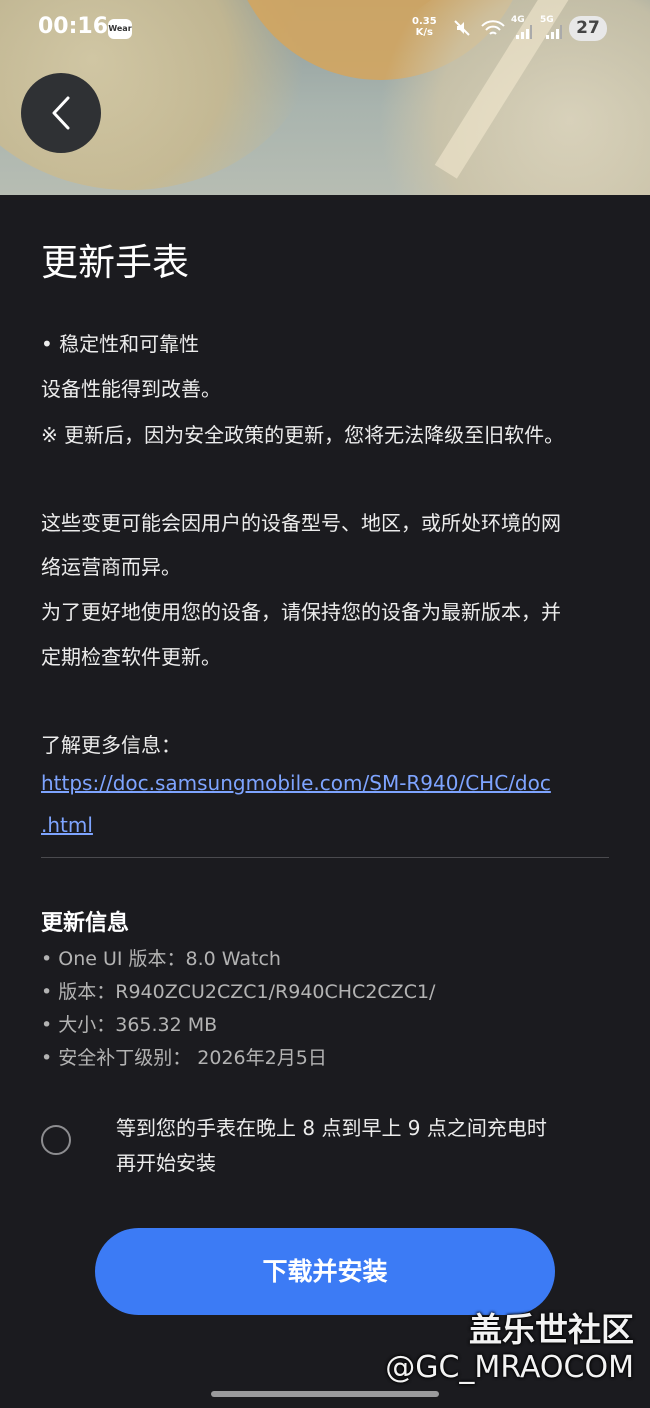 Image resolution: width=650 pixels, height=1408 pixels. Describe the element at coordinates (325, 1394) in the screenshot. I see `gesture-handle` at that location.